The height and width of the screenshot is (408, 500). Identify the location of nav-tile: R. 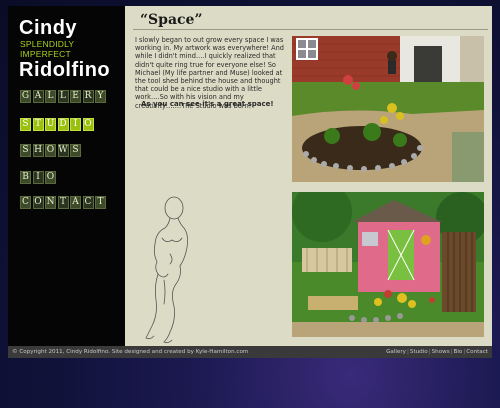
(88, 96).